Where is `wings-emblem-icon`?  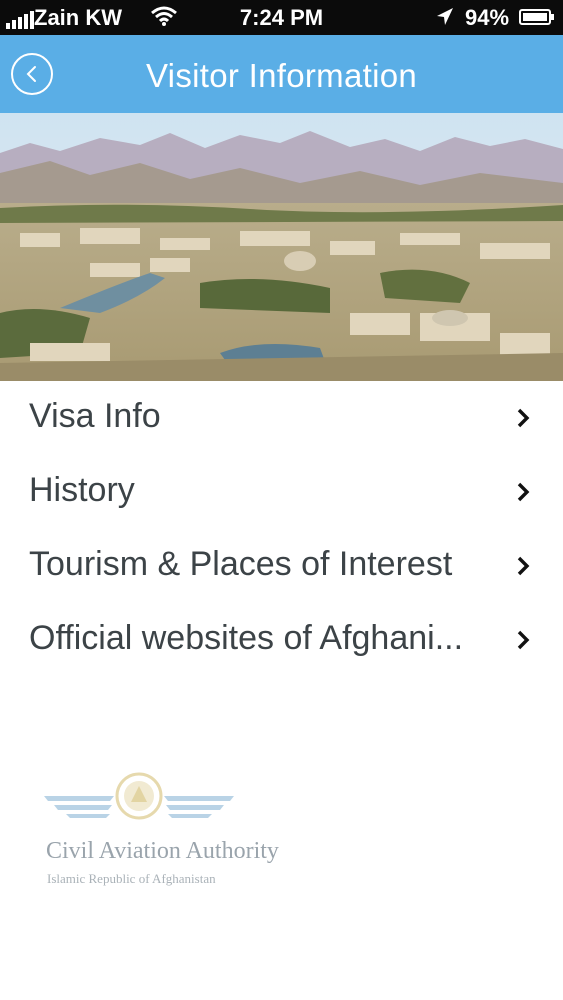 wings-emblem-icon is located at coordinates (139, 796).